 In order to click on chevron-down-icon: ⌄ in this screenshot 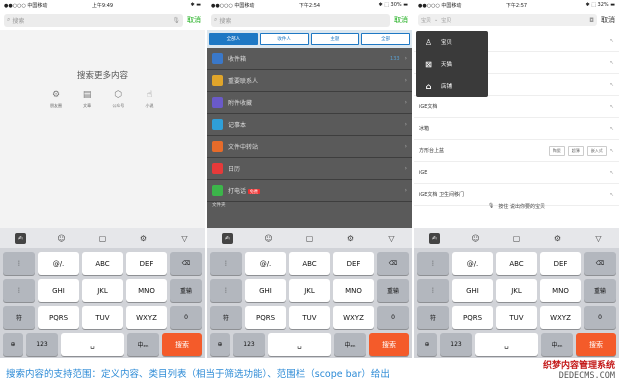, I will do `click(436, 20)`.